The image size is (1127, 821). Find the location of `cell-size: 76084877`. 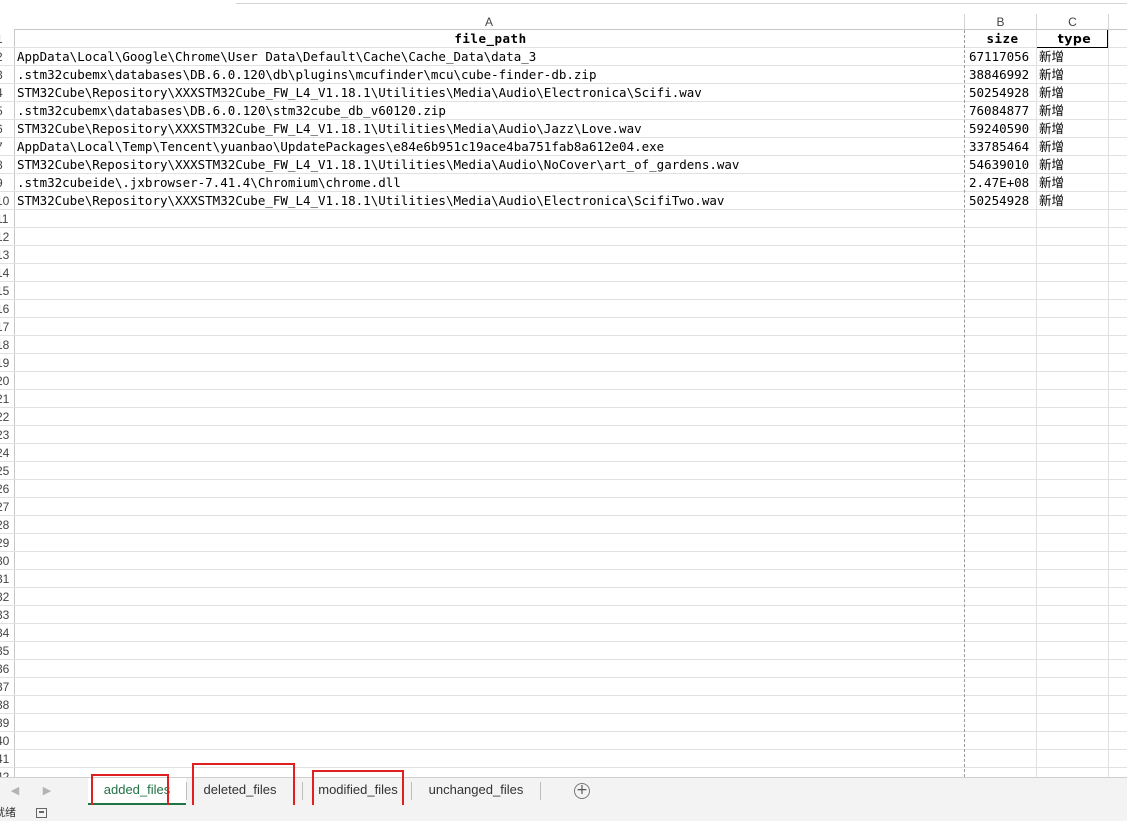

cell-size: 76084877 is located at coordinates (1001, 110).